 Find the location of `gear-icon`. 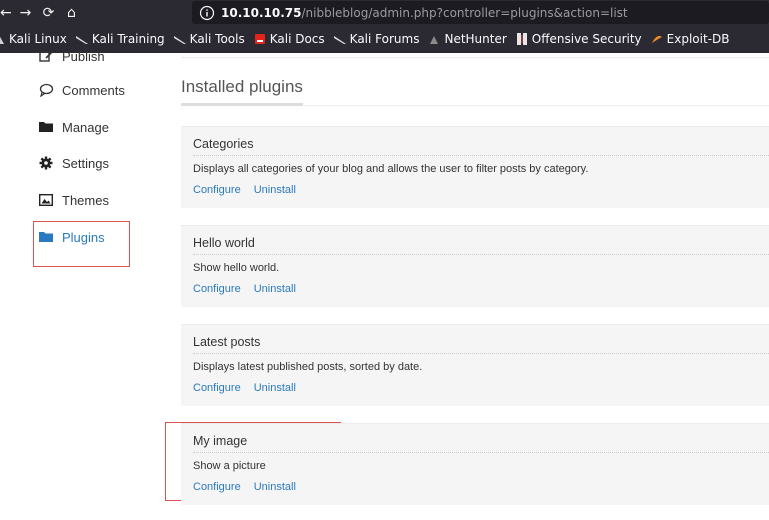

gear-icon is located at coordinates (47, 163).